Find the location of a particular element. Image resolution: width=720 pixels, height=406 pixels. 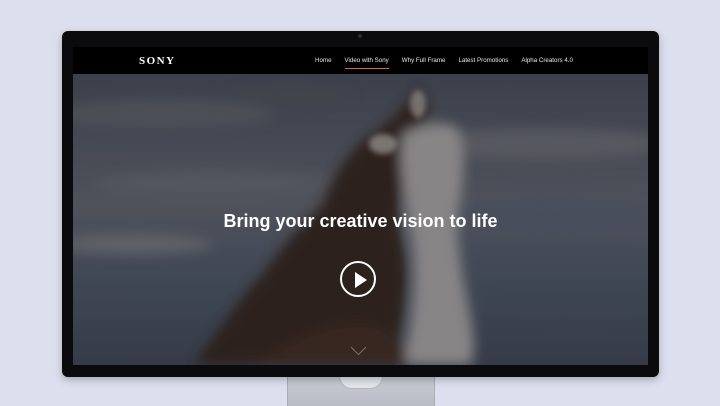

monitor-stand-cutout is located at coordinates (361, 382).